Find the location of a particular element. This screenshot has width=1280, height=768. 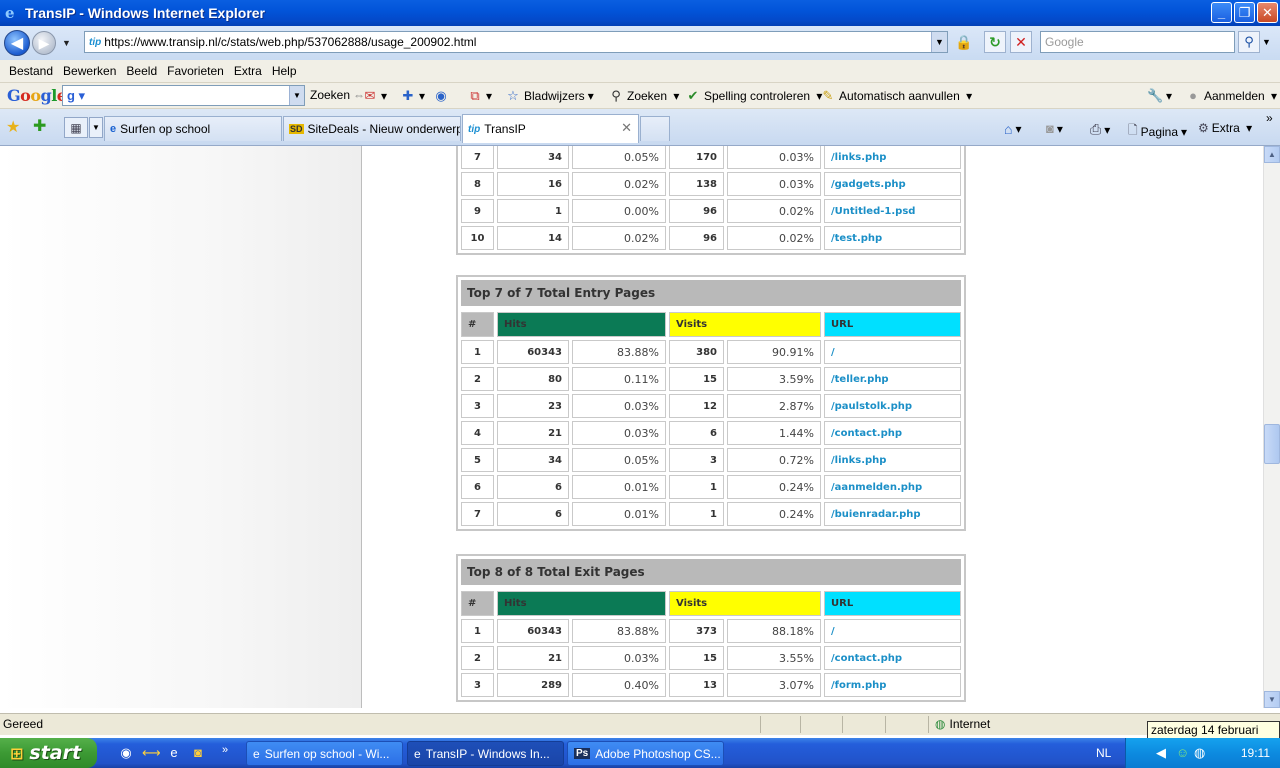

popup-blocker-icon: ✉ ▾ is located at coordinates (374, 96).